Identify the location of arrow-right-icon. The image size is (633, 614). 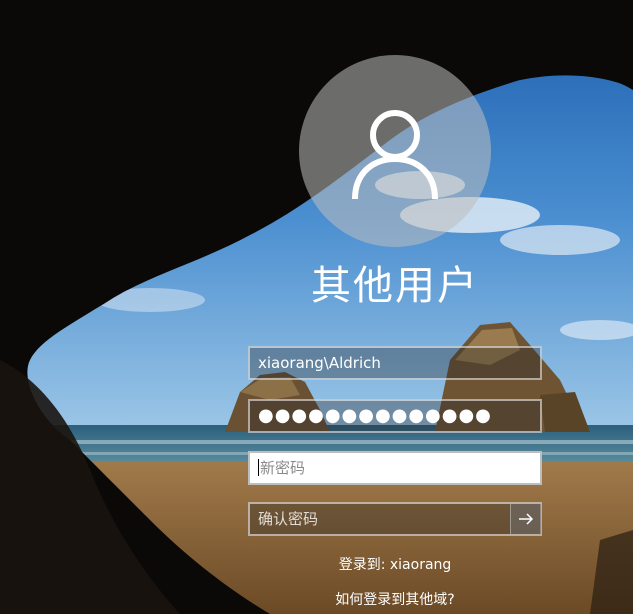
(526, 519).